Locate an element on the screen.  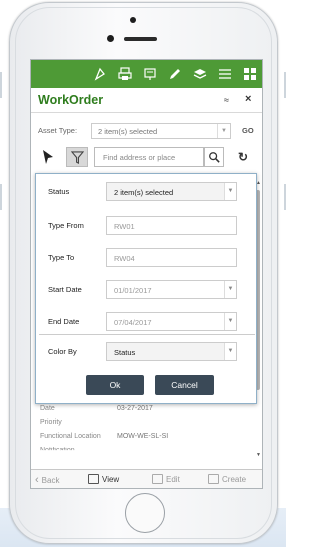
detail-row: Notification 10000458 is located at coordinates (94, 450).